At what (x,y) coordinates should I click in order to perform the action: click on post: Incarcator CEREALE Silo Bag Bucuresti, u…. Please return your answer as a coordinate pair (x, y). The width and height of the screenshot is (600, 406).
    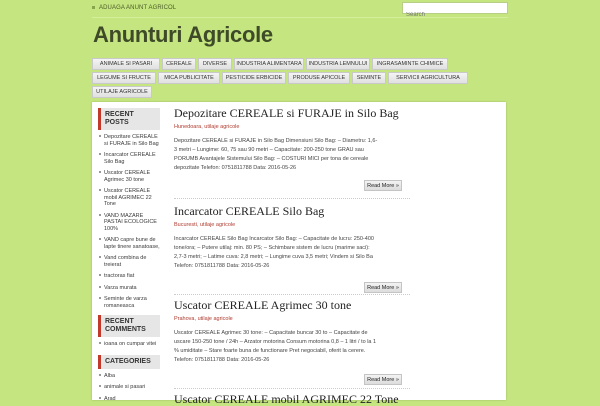
    Looking at the image, I should click on (337, 237).